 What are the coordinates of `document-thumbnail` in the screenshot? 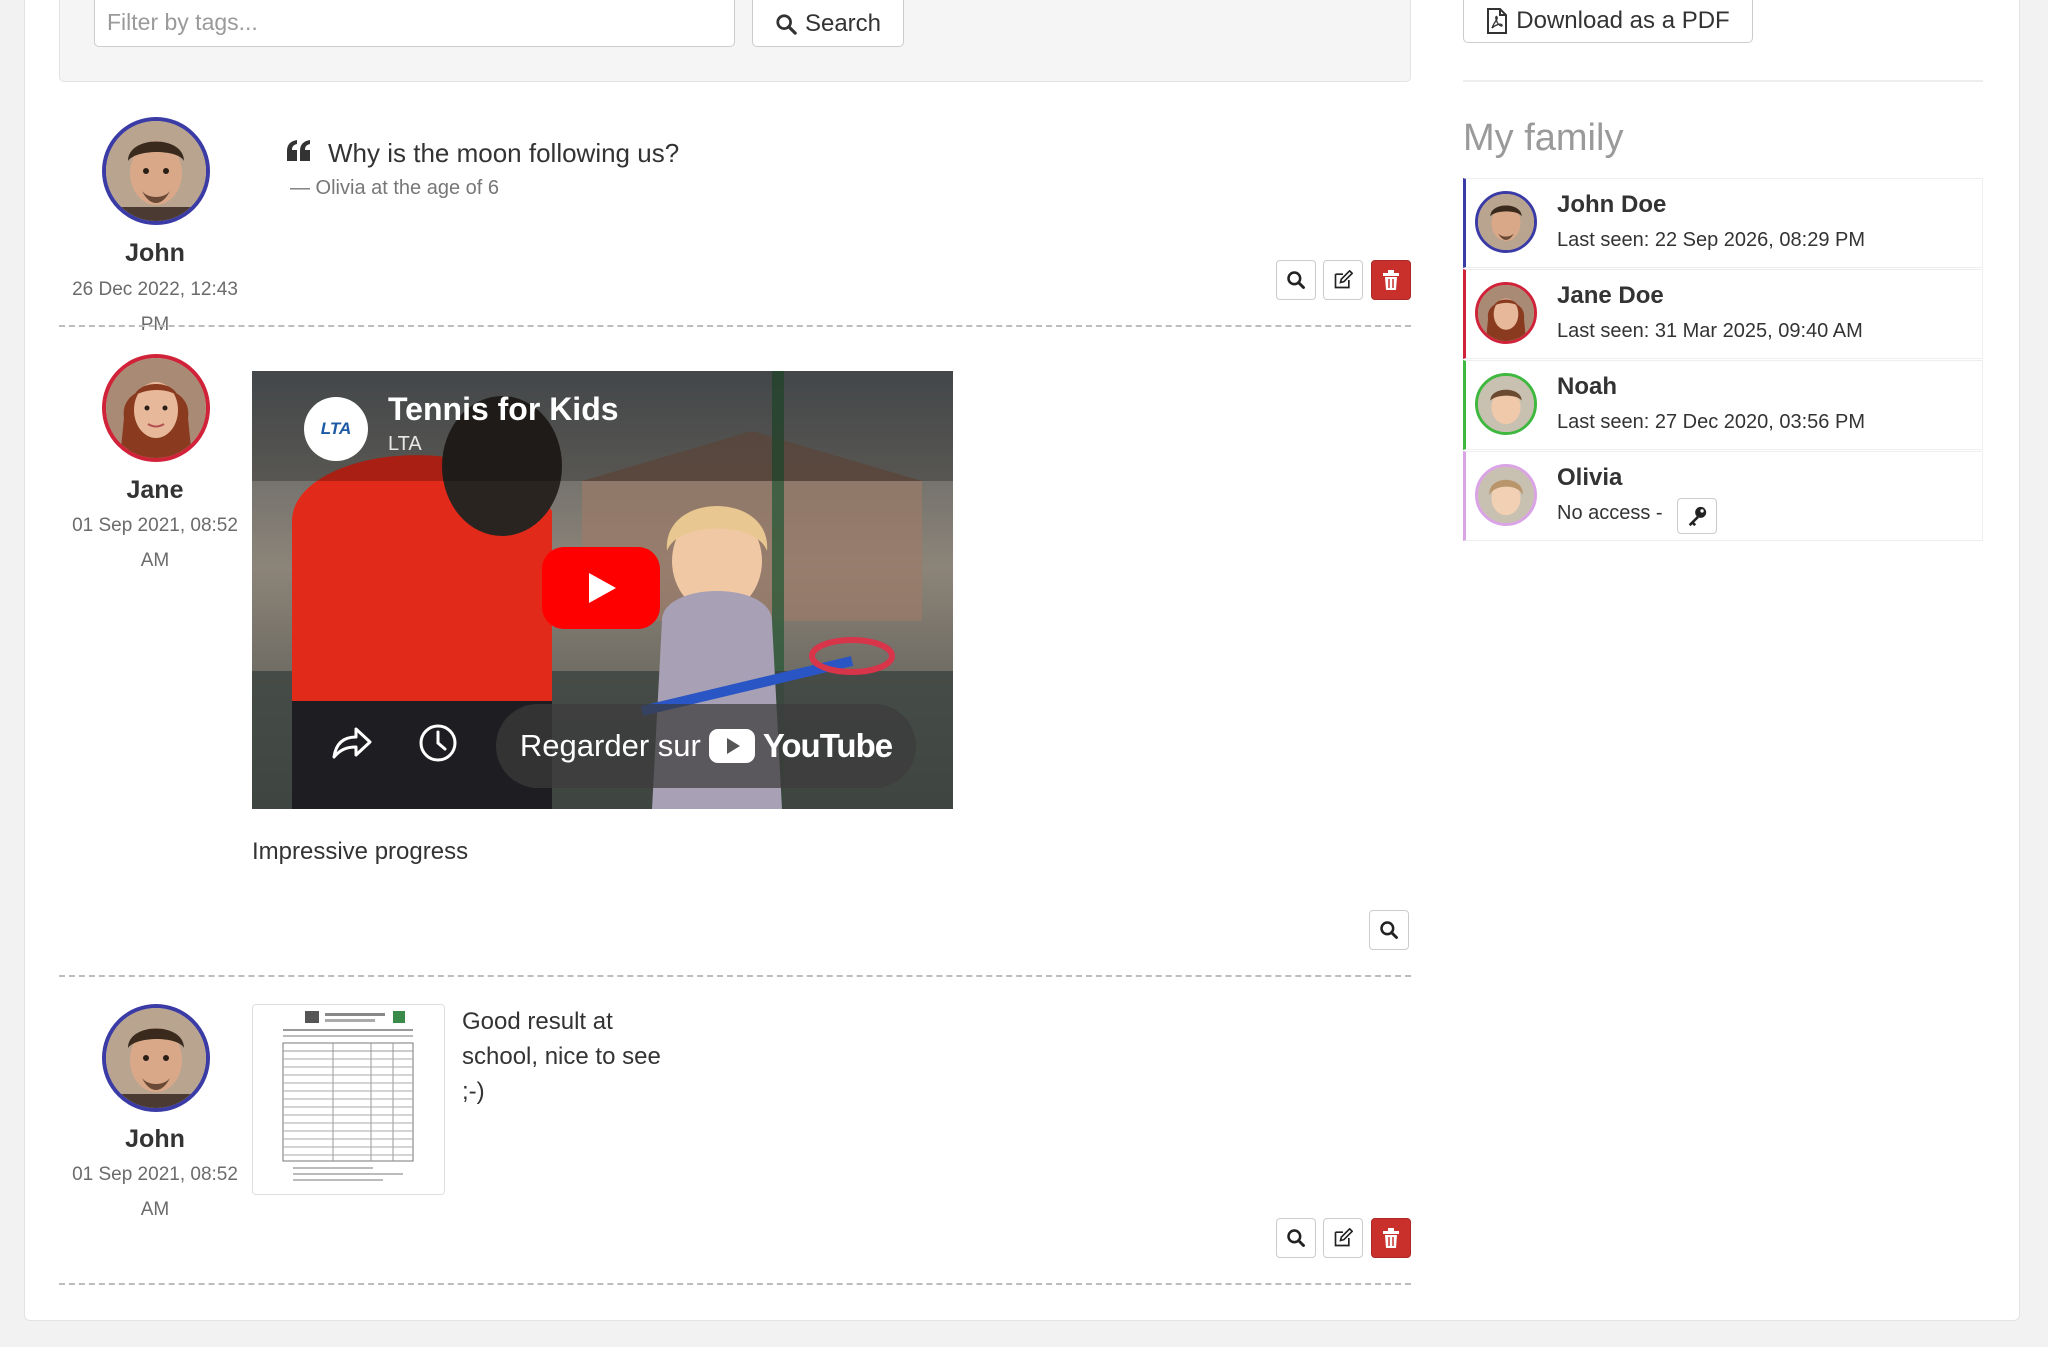 It's located at (348, 1099).